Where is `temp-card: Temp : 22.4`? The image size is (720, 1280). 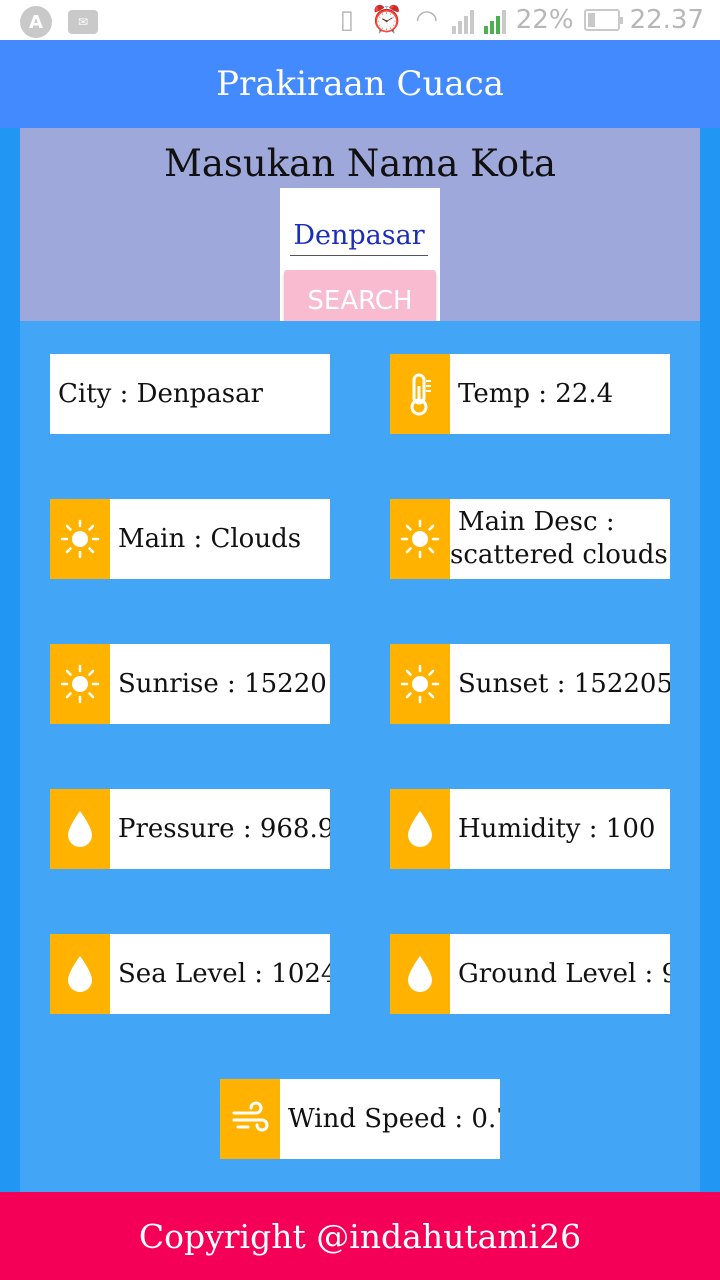 temp-card: Temp : 22.4 is located at coordinates (530, 394).